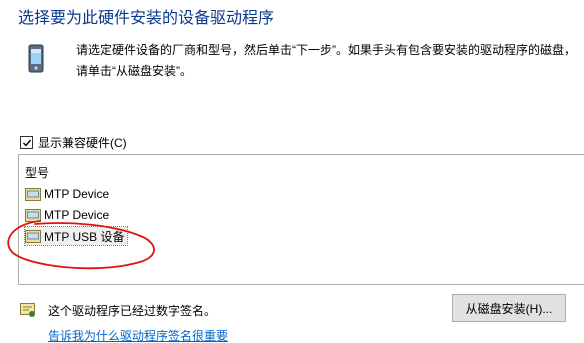 This screenshot has height=343, width=584. What do you see at coordinates (27, 310) in the screenshot?
I see `signed-certificate-icon` at bounding box center [27, 310].